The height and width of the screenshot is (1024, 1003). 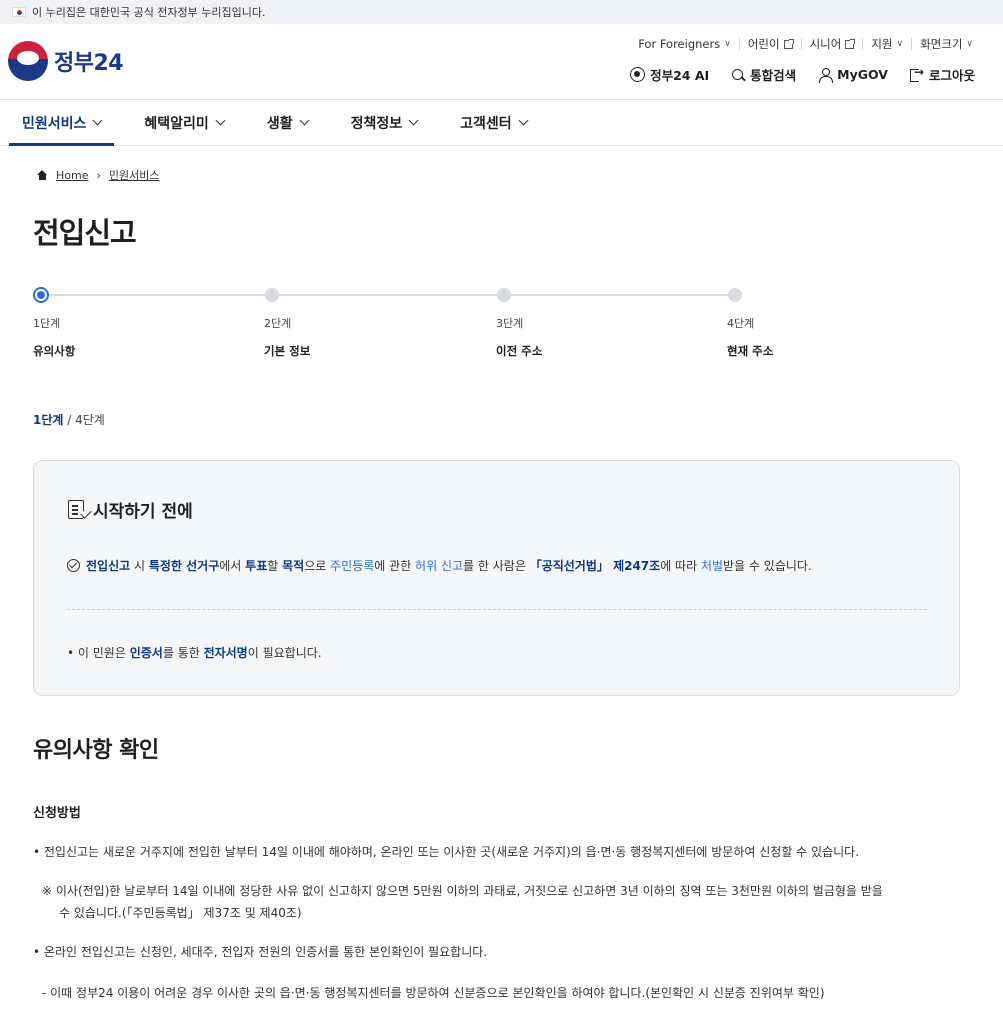 I want to click on step-progress: 1단계 / 4단계, so click(x=69, y=419).